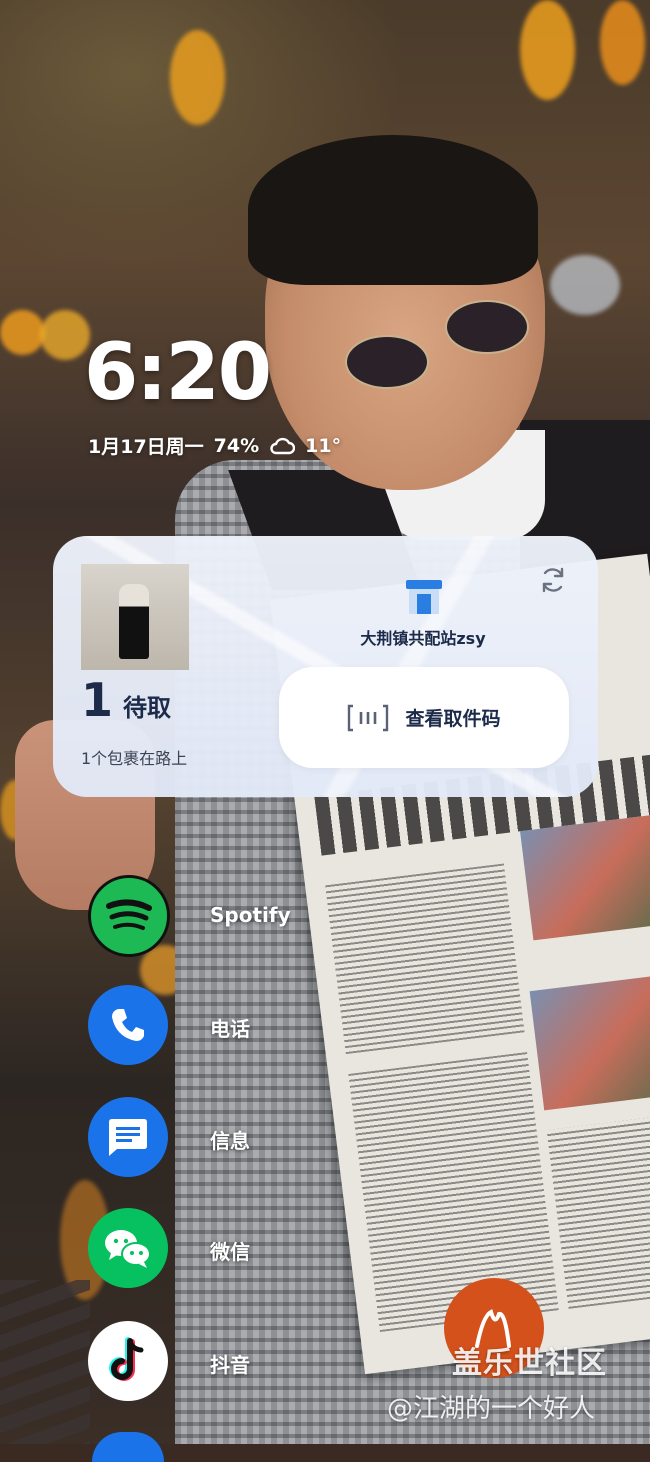 This screenshot has height=1462, width=650. What do you see at coordinates (230, 1252) in the screenshot?
I see `app-label: 微信` at bounding box center [230, 1252].